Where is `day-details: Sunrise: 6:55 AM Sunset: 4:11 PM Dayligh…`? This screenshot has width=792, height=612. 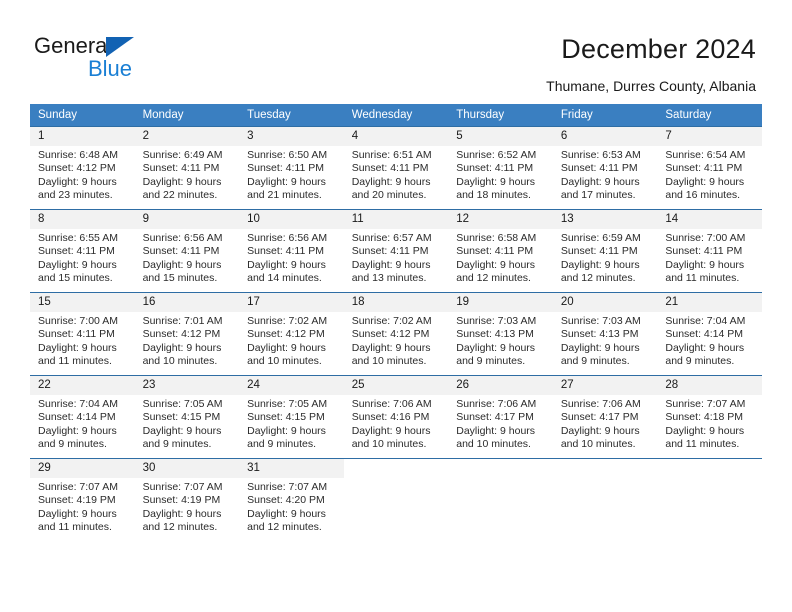 day-details: Sunrise: 6:55 AM Sunset: 4:11 PM Dayligh… is located at coordinates (82, 257).